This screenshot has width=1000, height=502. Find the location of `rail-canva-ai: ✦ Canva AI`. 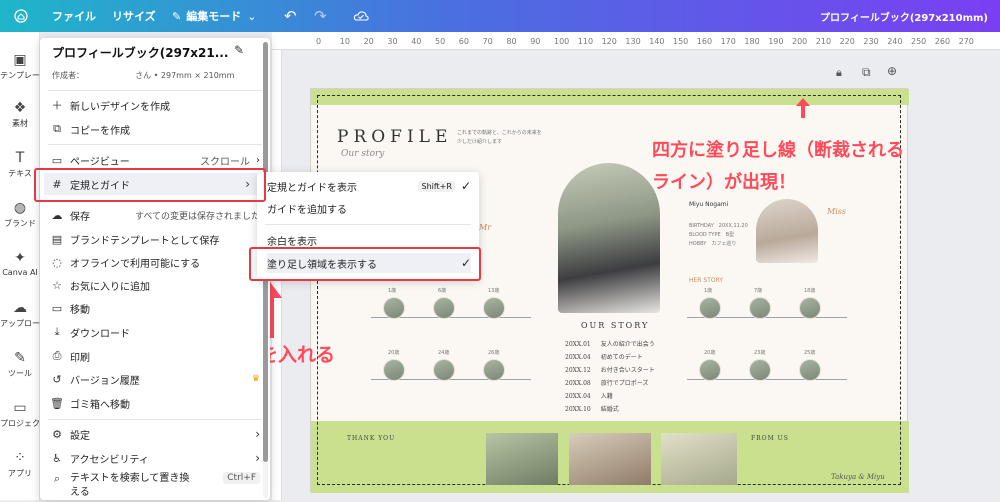

rail-canva-ai: ✦ Canva AI is located at coordinates (20, 263).